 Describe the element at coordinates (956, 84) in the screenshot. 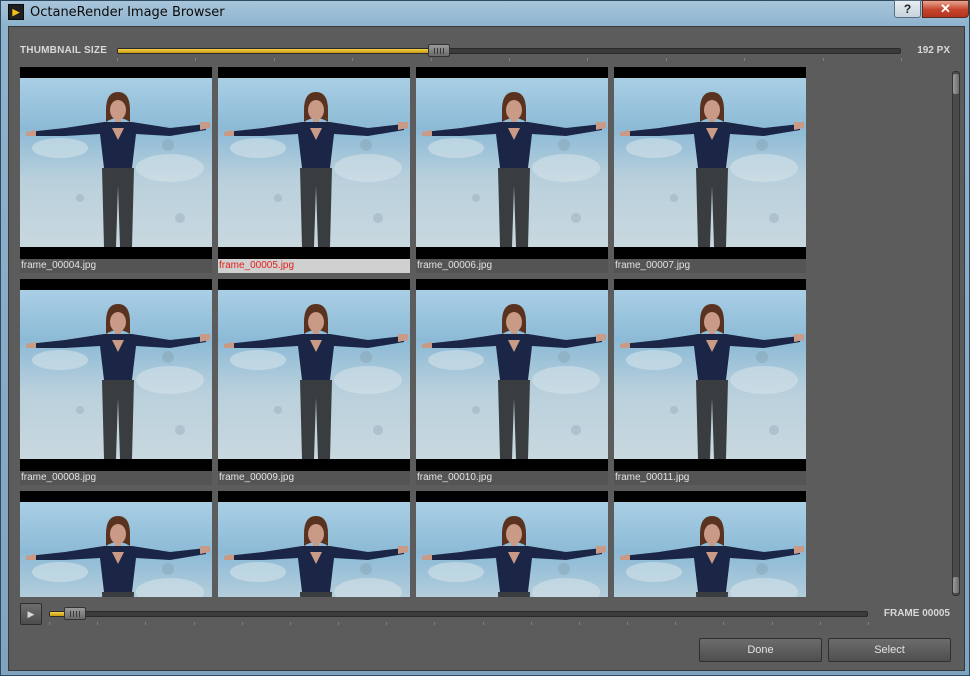

I see `scrollbar-handle` at that location.